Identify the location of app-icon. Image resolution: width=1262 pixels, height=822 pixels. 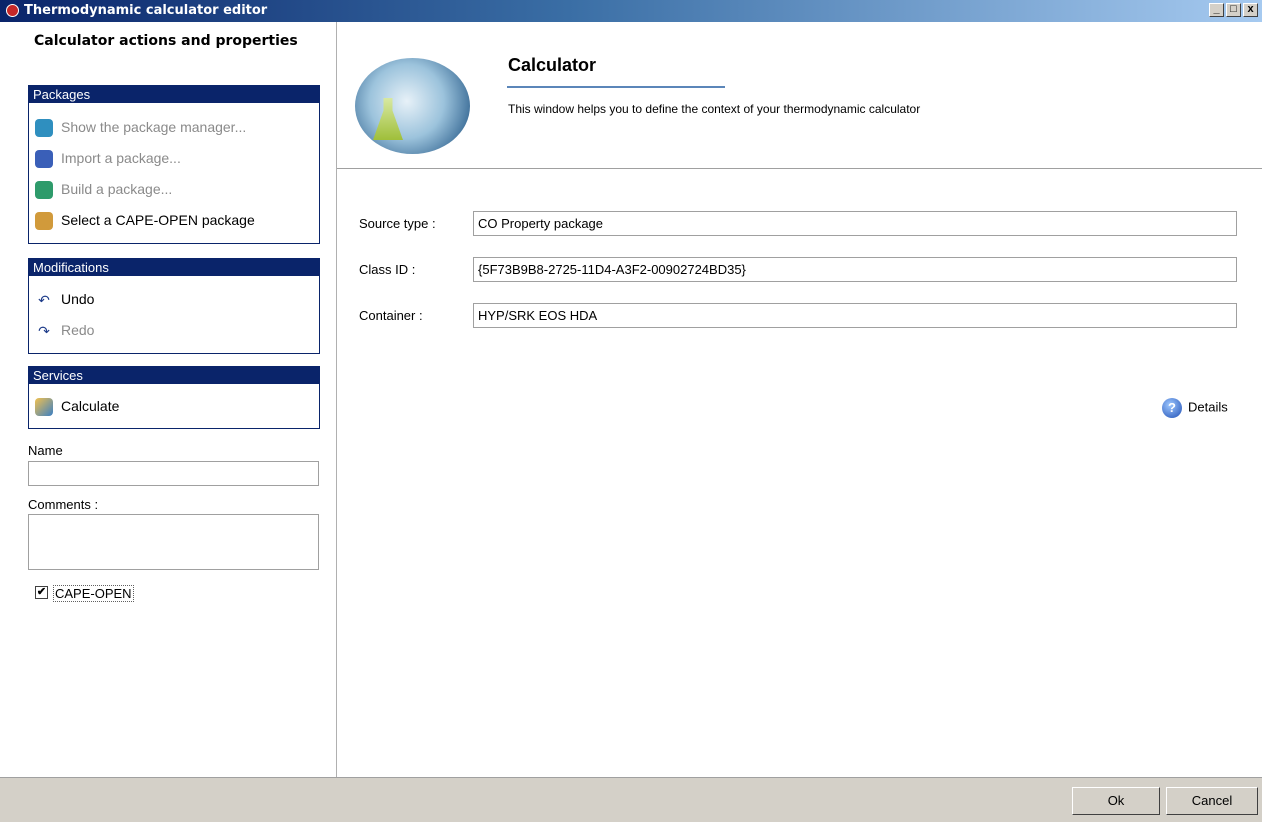
(12, 10).